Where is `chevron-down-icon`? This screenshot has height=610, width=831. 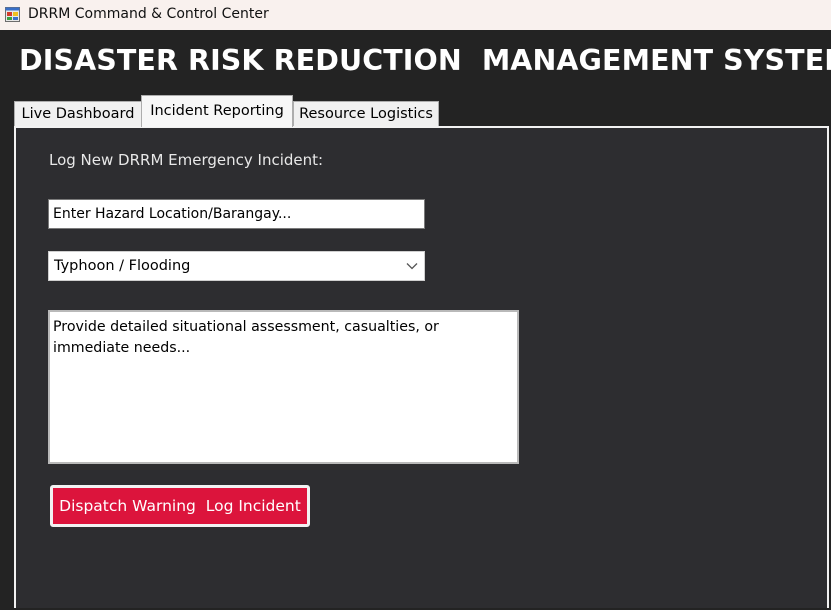 chevron-down-icon is located at coordinates (412, 266).